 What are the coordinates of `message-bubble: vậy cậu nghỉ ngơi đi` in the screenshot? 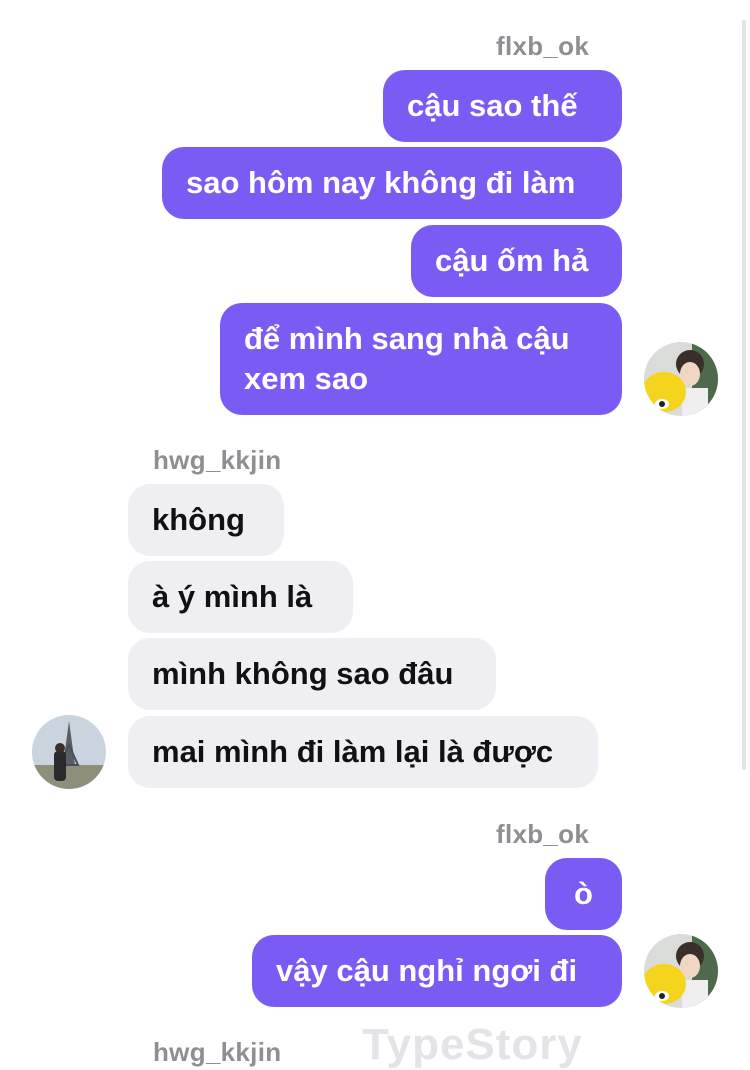 It's located at (437, 971).